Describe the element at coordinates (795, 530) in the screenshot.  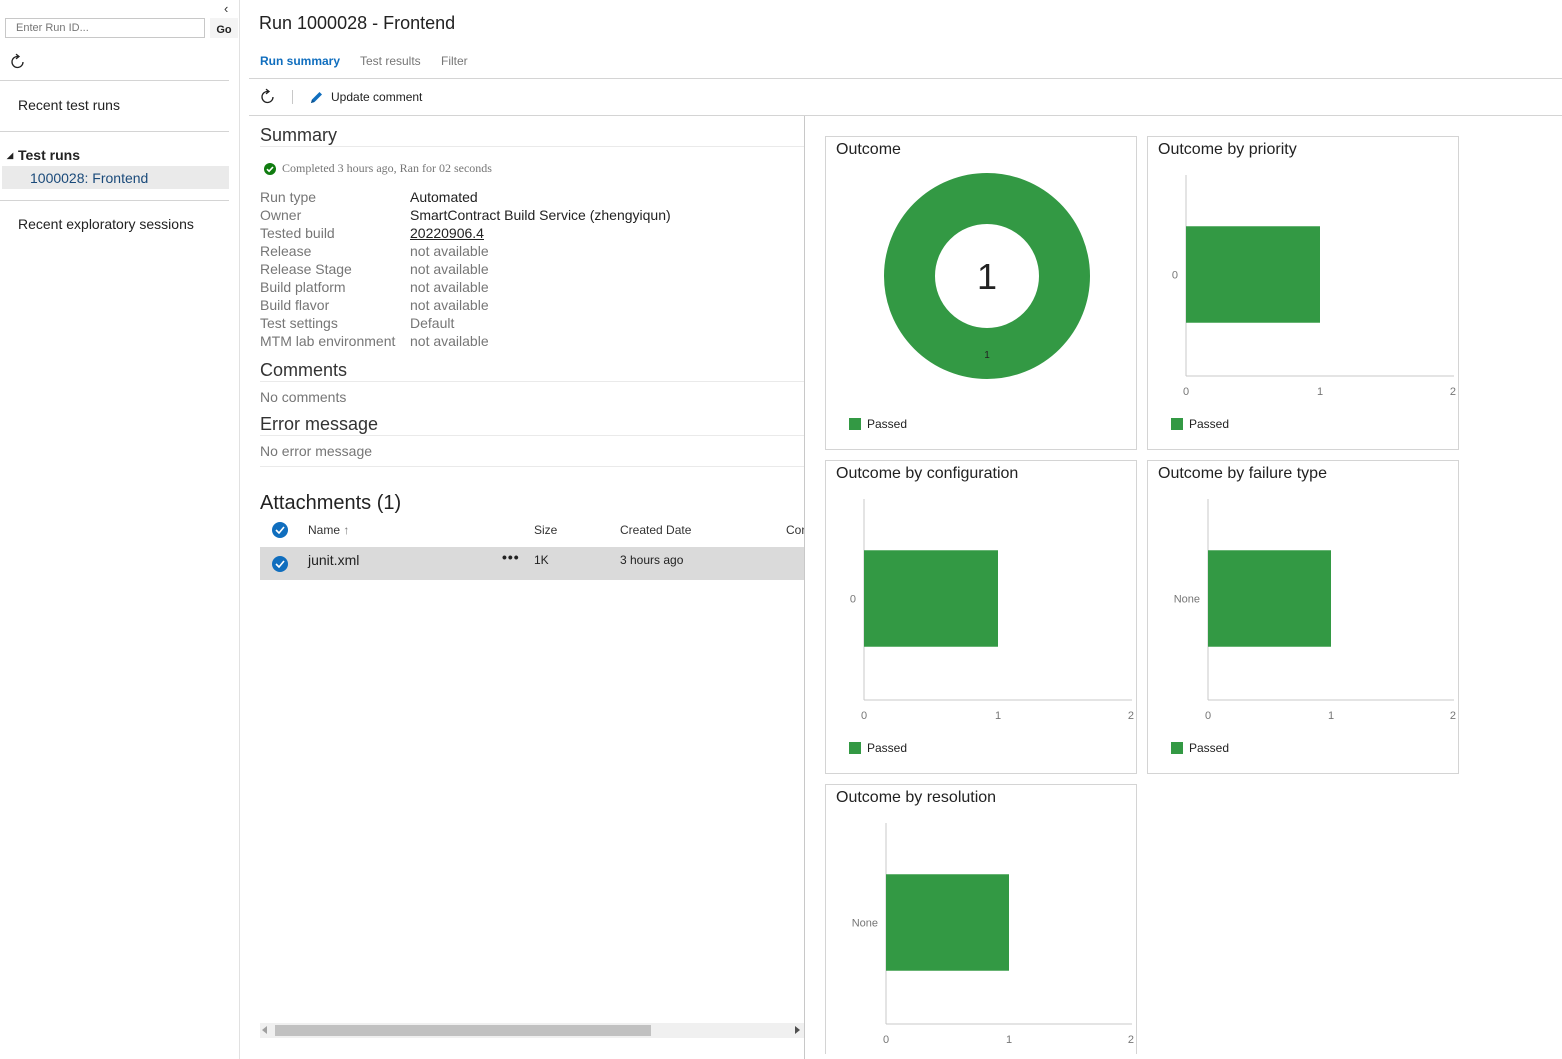
I see `column-header-comment: Con` at that location.